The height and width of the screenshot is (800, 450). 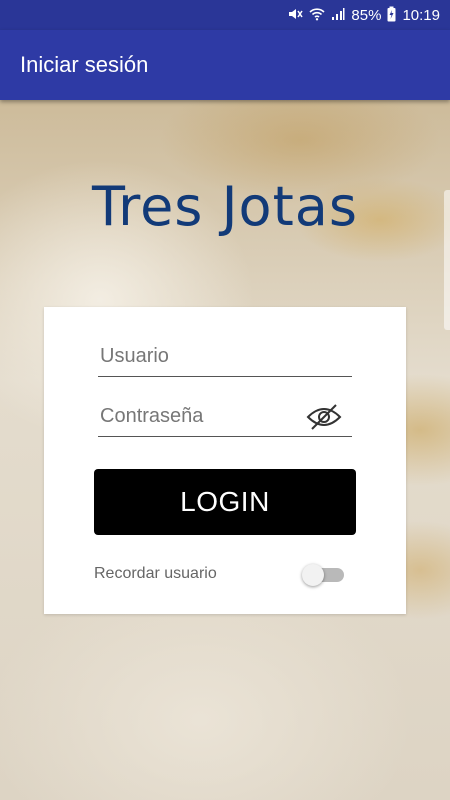 I want to click on eye-off-icon, so click(x=324, y=417).